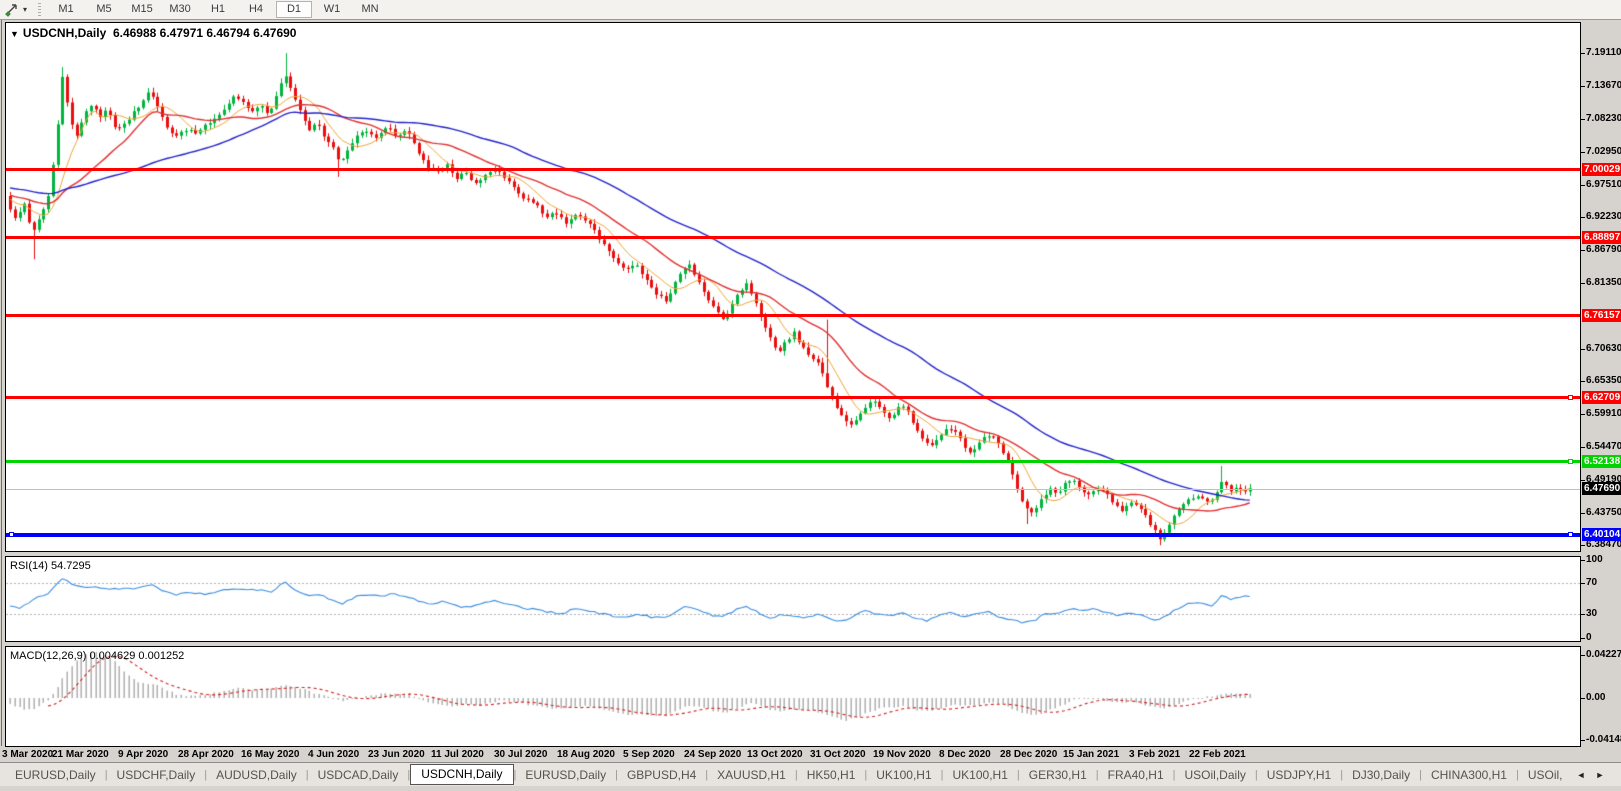  I want to click on date-label-9-Apr-2020: 9 Apr 2020, so click(143, 754).